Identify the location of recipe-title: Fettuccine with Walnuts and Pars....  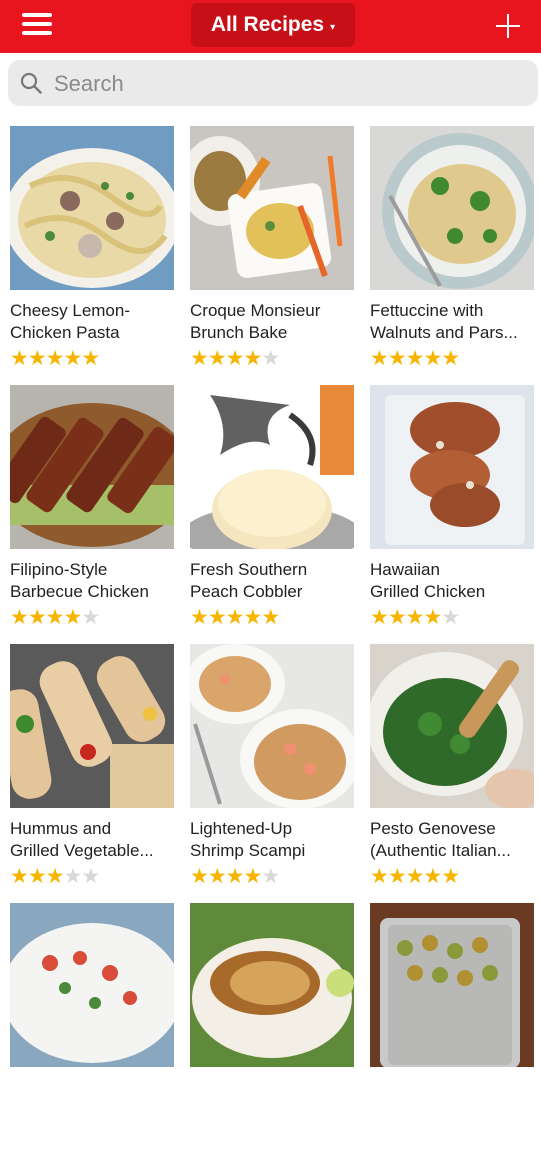
(444, 321).